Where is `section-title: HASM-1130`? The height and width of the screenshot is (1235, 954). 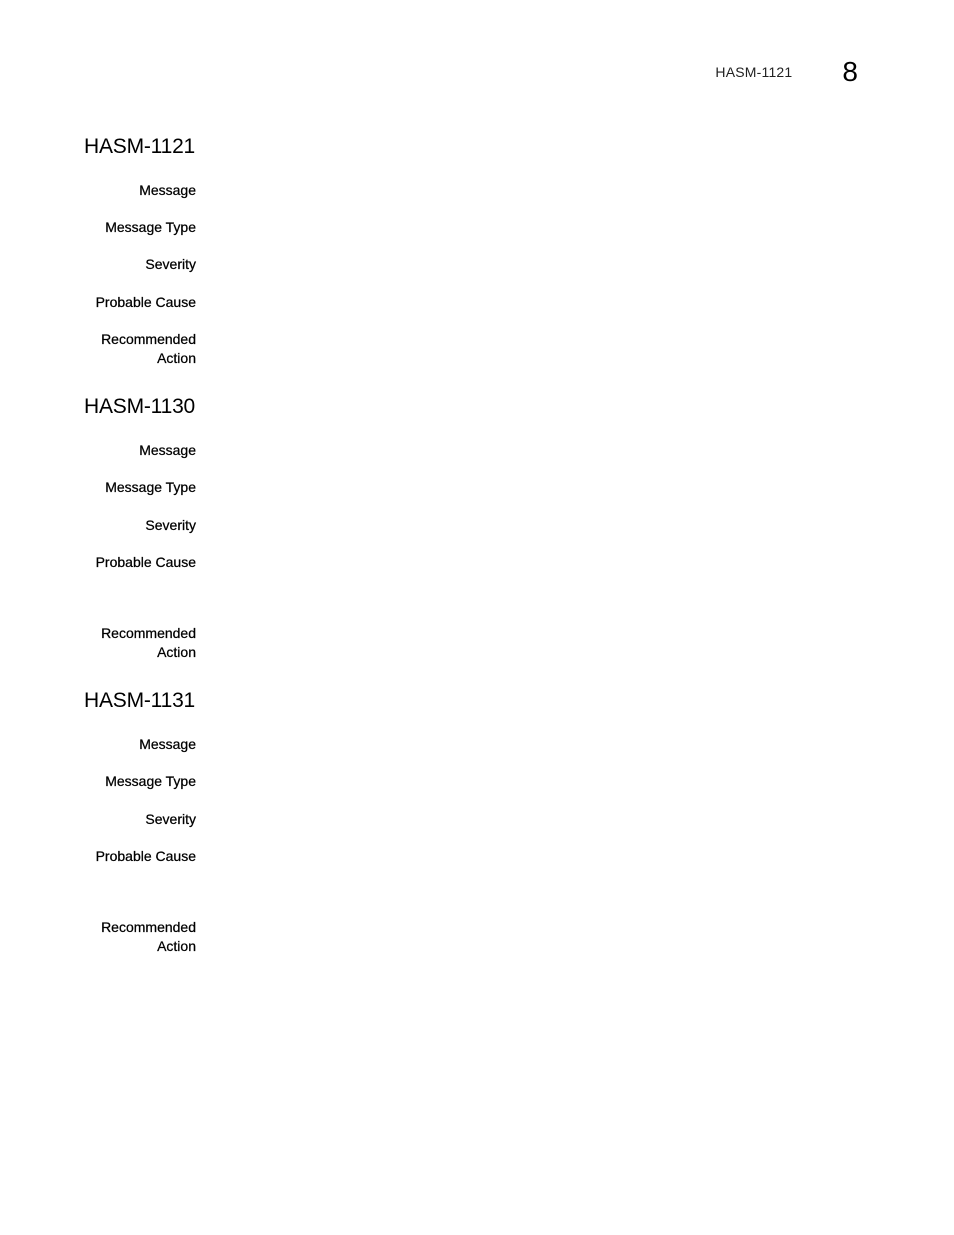
section-title: HASM-1130 is located at coordinates (140, 406).